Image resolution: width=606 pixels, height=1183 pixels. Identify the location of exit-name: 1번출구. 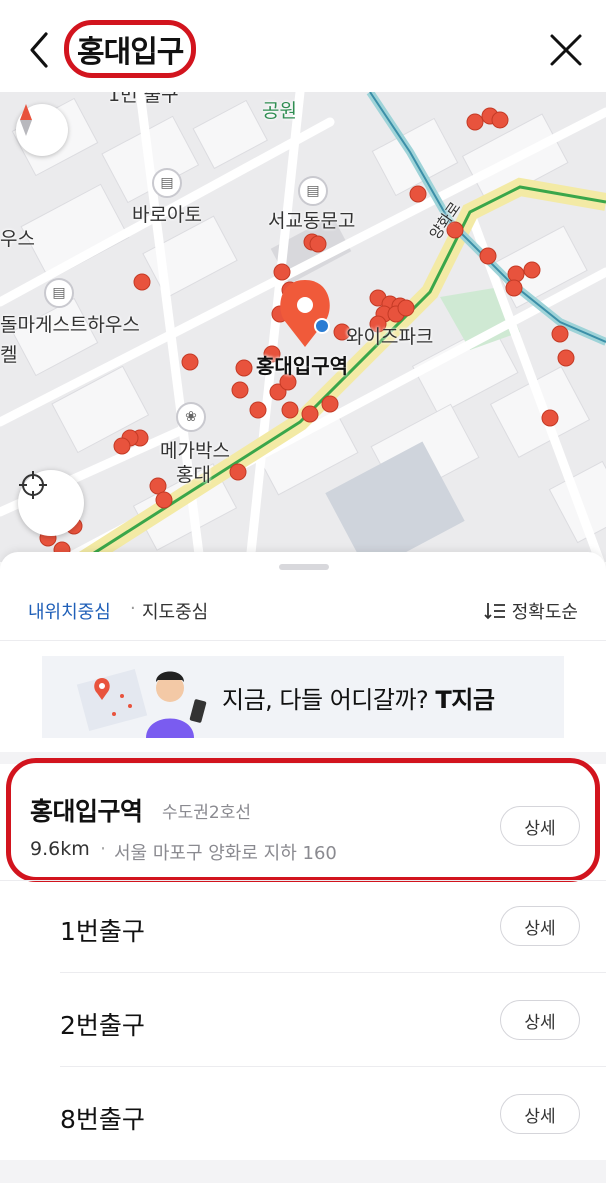
(102, 931).